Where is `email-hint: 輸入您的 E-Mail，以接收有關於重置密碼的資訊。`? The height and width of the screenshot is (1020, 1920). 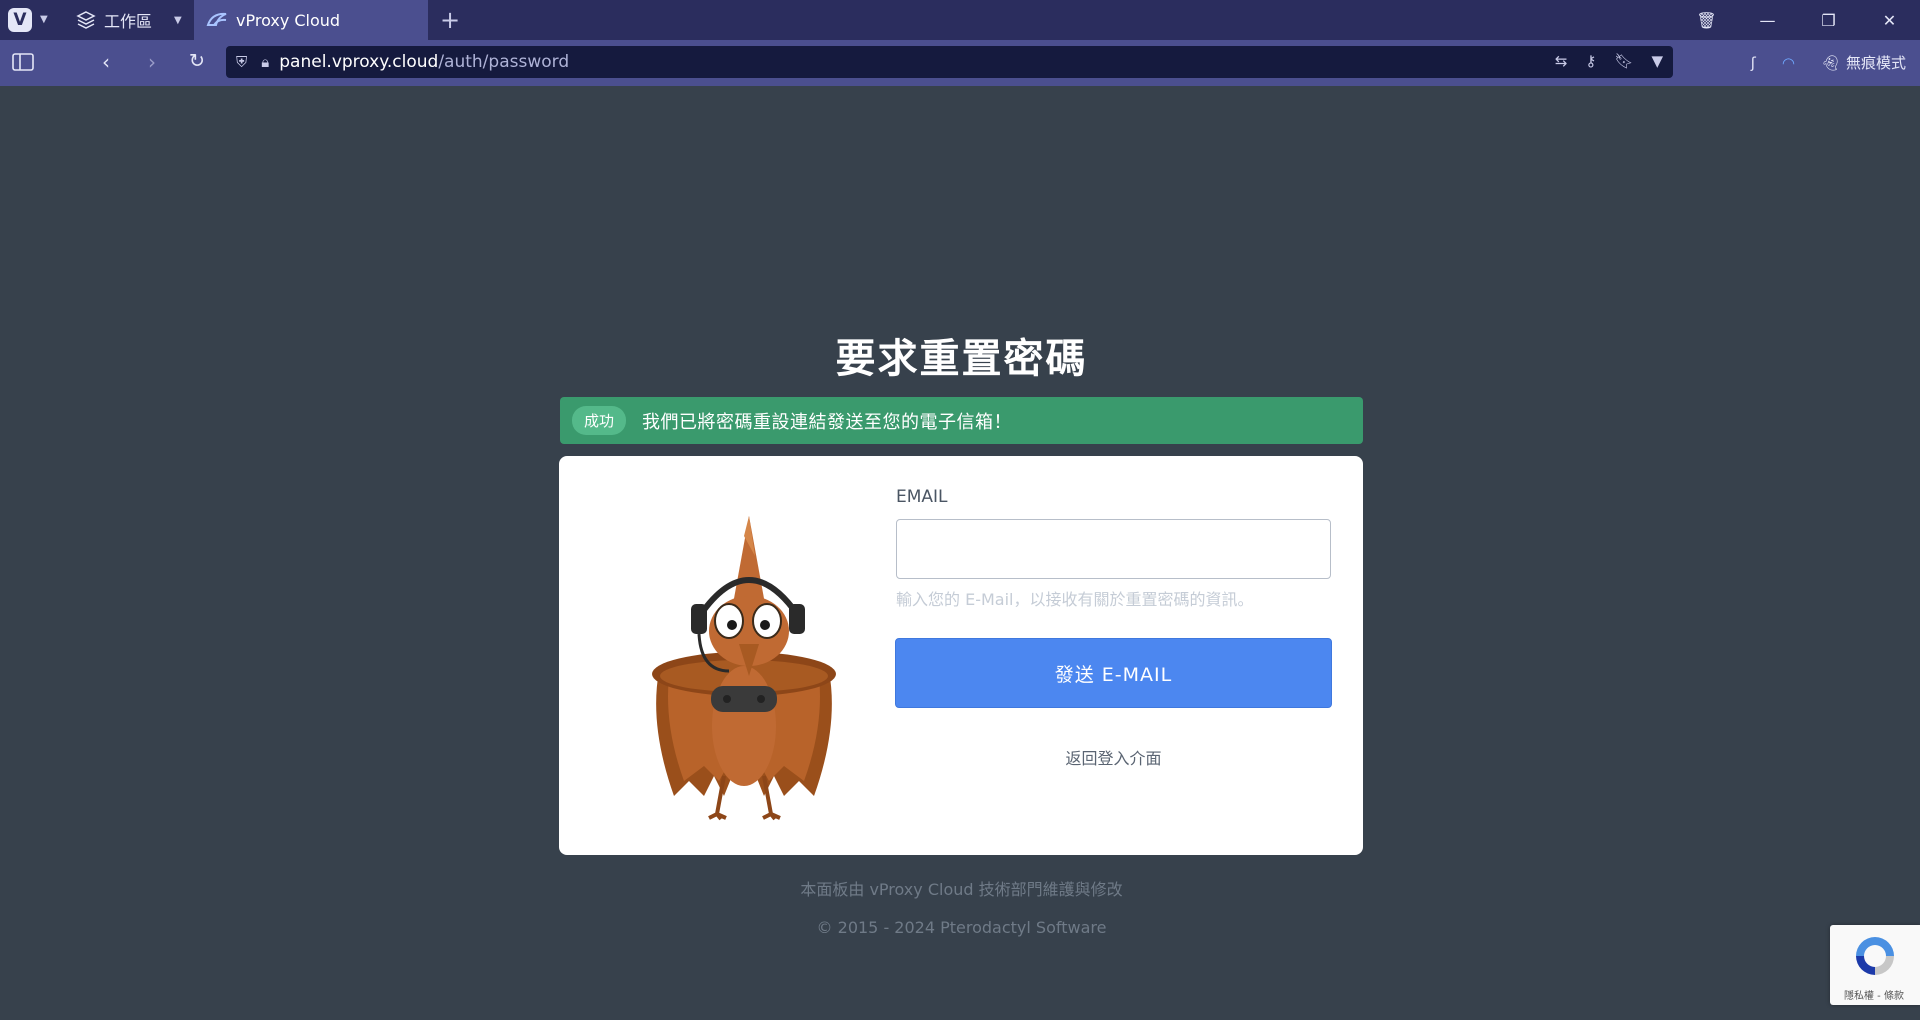
email-hint: 輸入您的 E-Mail，以接收有關於重置密碼的資訊。 is located at coordinates (1075, 599).